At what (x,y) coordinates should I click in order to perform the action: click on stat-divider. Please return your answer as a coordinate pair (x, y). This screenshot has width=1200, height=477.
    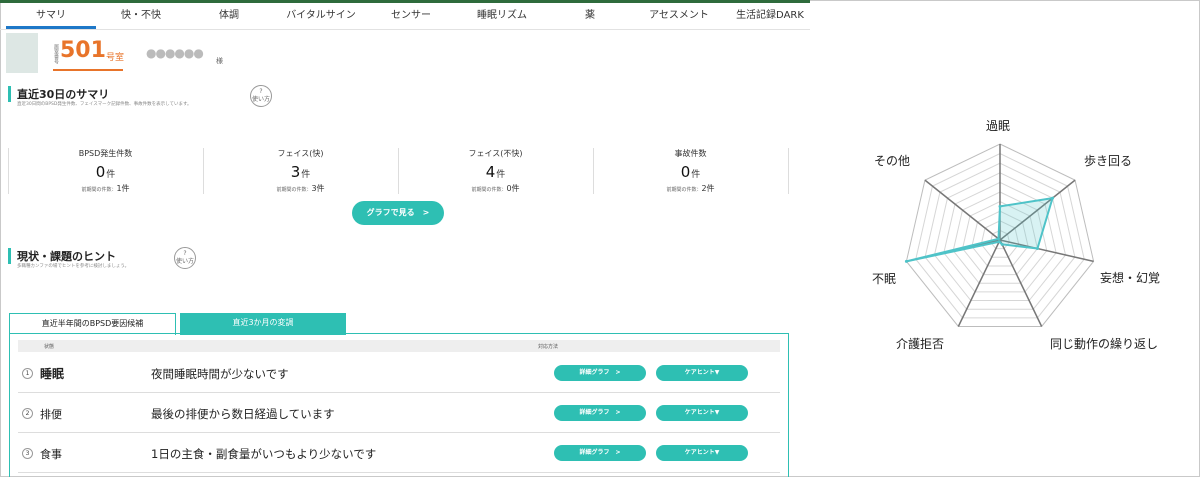
    Looking at the image, I should click on (788, 171).